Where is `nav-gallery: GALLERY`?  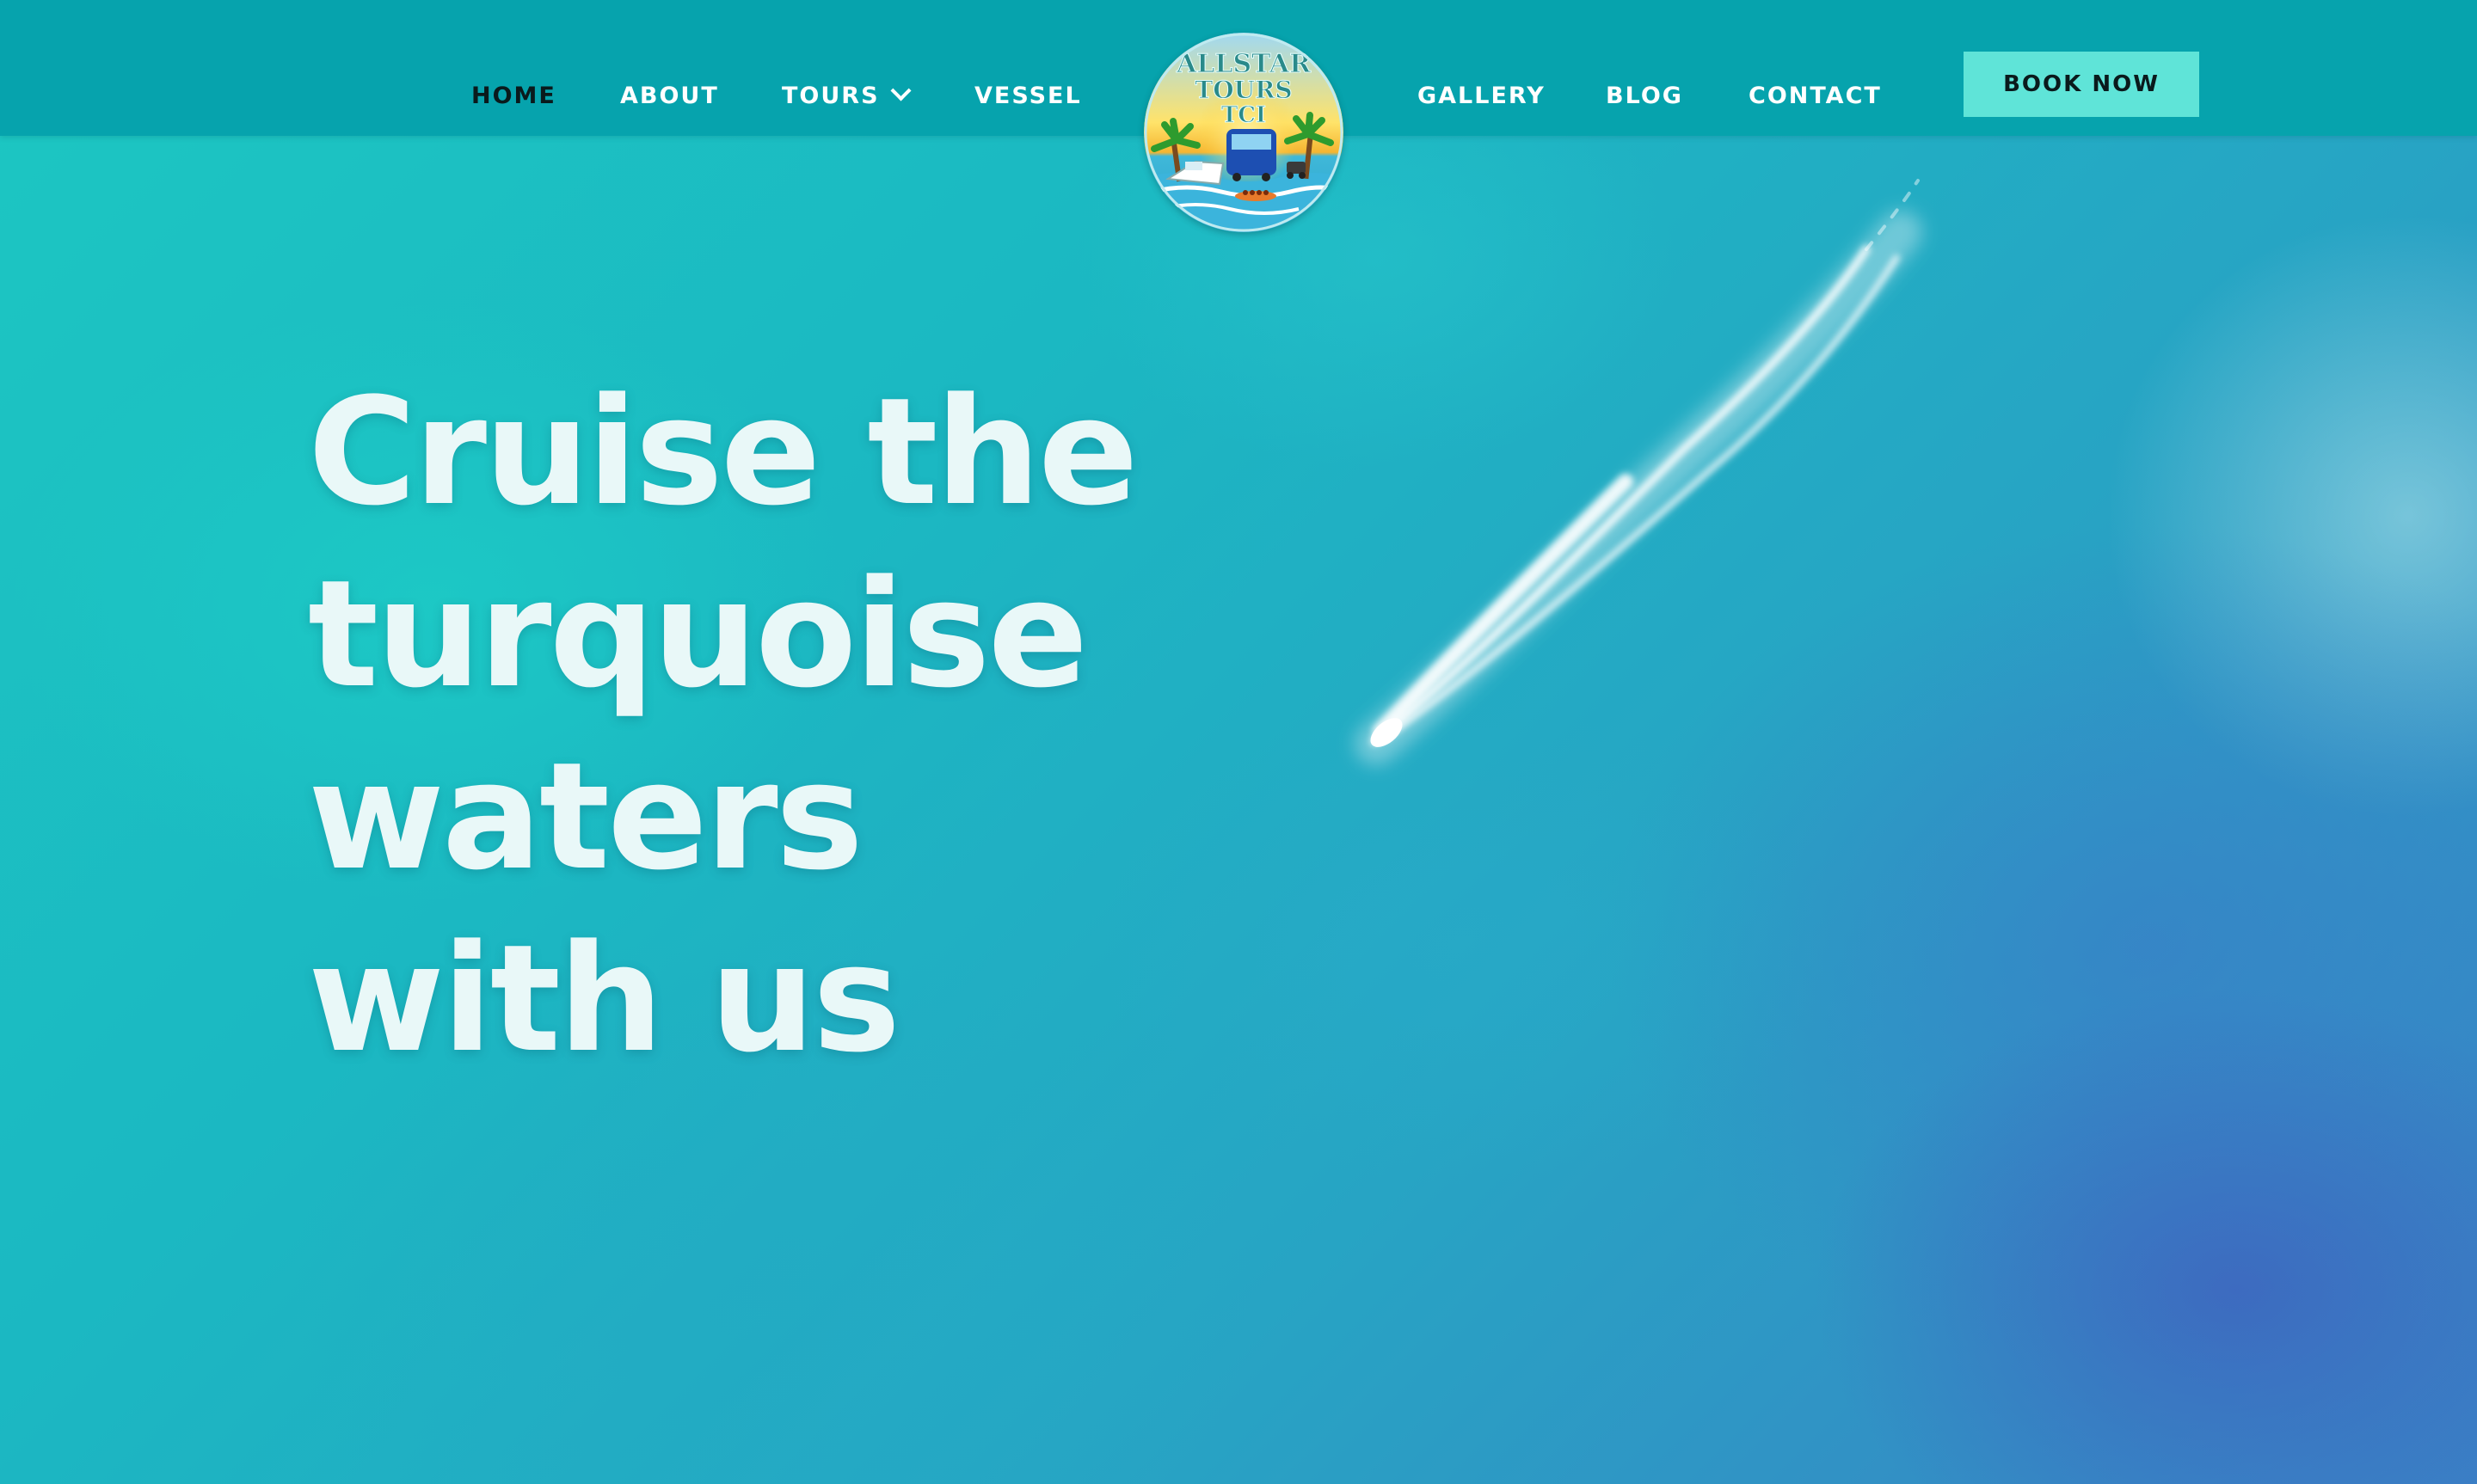
nav-gallery: GALLERY is located at coordinates (1482, 96).